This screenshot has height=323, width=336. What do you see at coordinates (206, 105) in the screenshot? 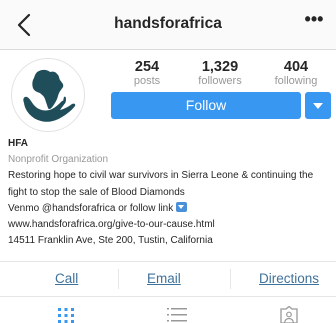
I see `follow-button: Follow` at bounding box center [206, 105].